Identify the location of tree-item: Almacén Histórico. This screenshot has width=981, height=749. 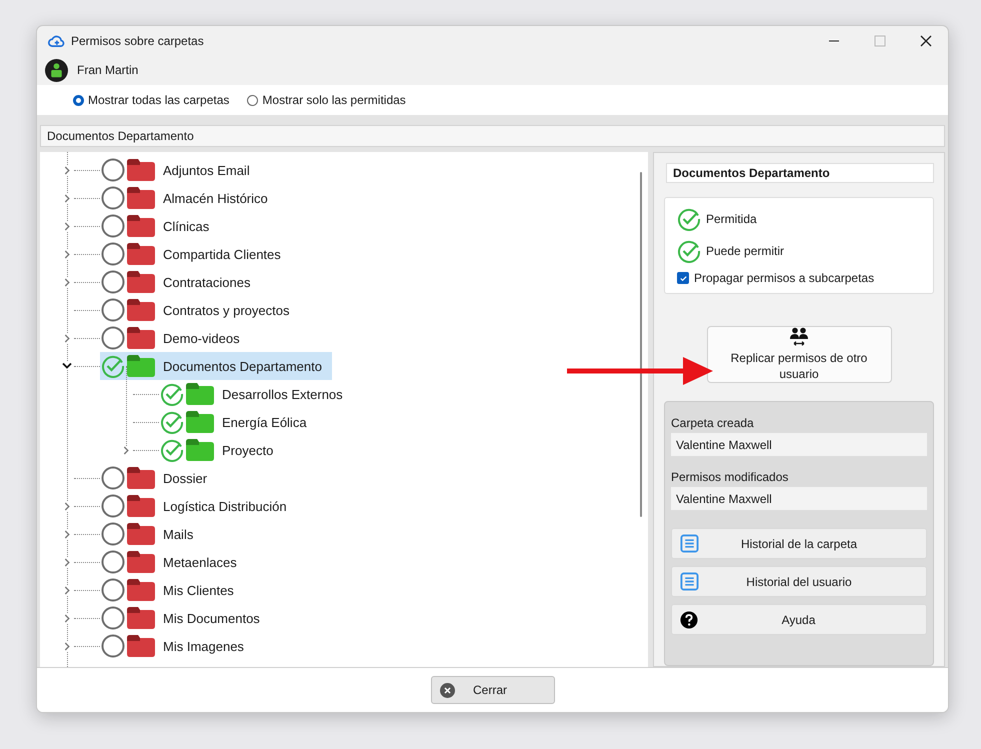
(189, 198).